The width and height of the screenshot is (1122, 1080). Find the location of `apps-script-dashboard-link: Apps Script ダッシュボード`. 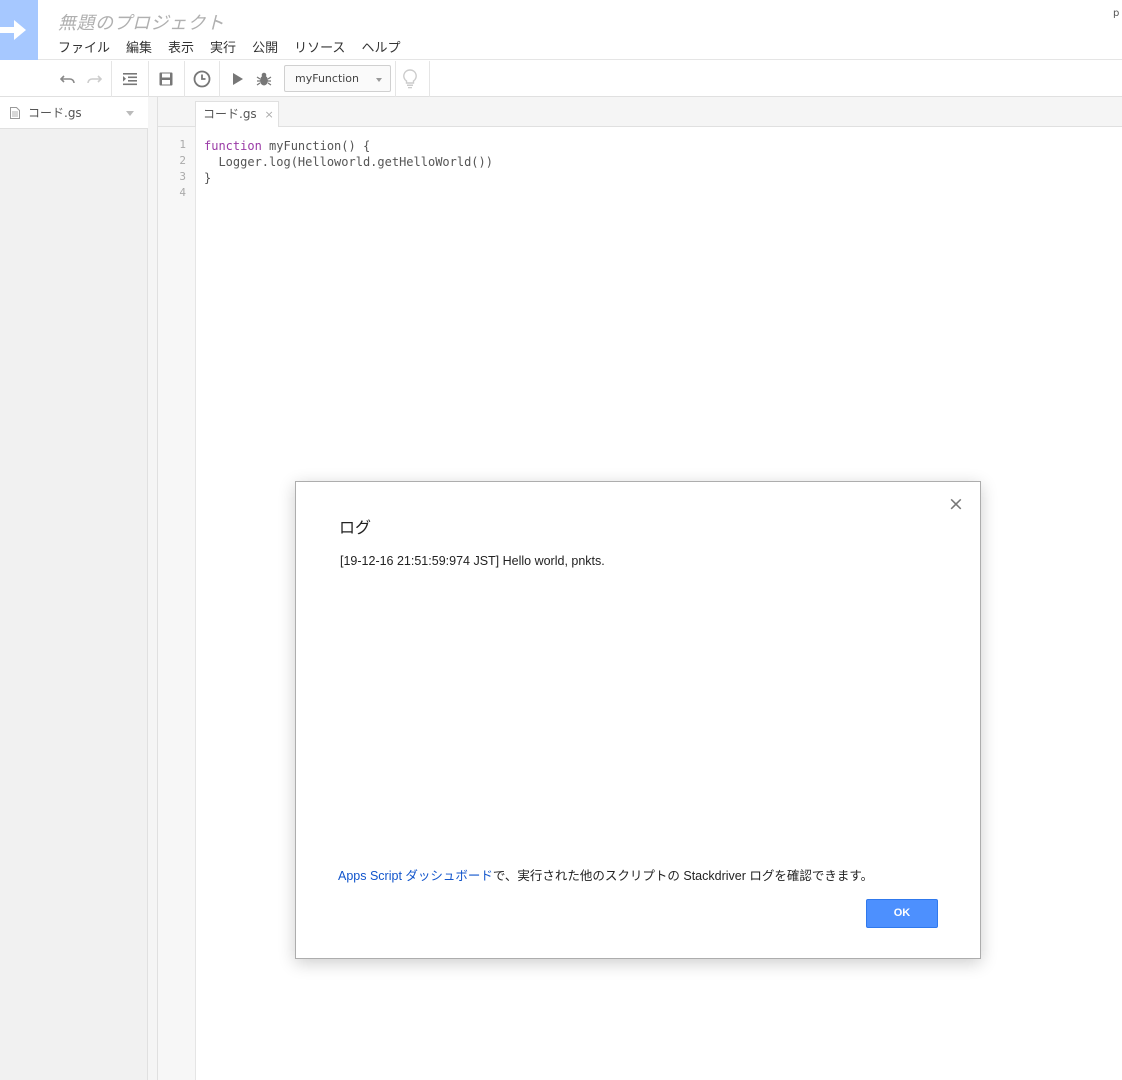

apps-script-dashboard-link: Apps Script ダッシュボード is located at coordinates (415, 876).